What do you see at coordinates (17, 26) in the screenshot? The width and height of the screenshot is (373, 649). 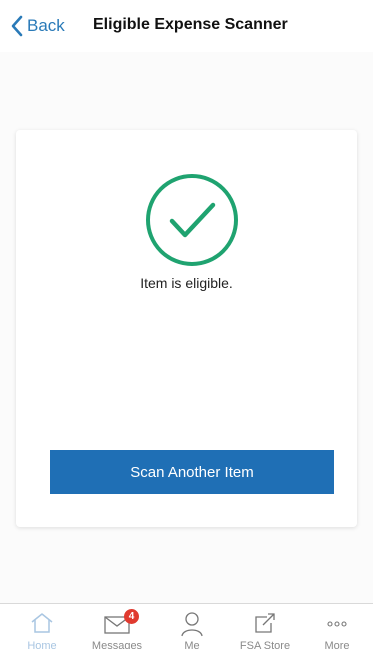 I see `chevron-left-icon` at bounding box center [17, 26].